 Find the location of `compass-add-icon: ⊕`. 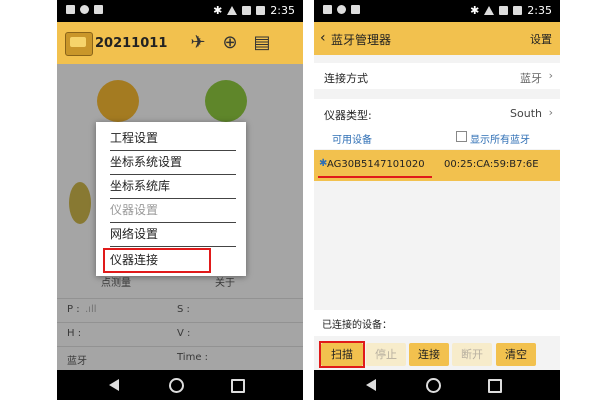

compass-add-icon: ⊕ is located at coordinates (230, 43).